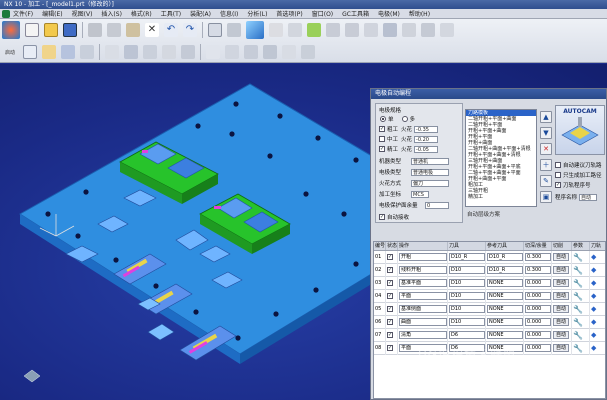 This screenshot has height=400, width=607. Describe the element at coordinates (257, 13) in the screenshot. I see `menu-item-analysis: 分析(L)` at that location.